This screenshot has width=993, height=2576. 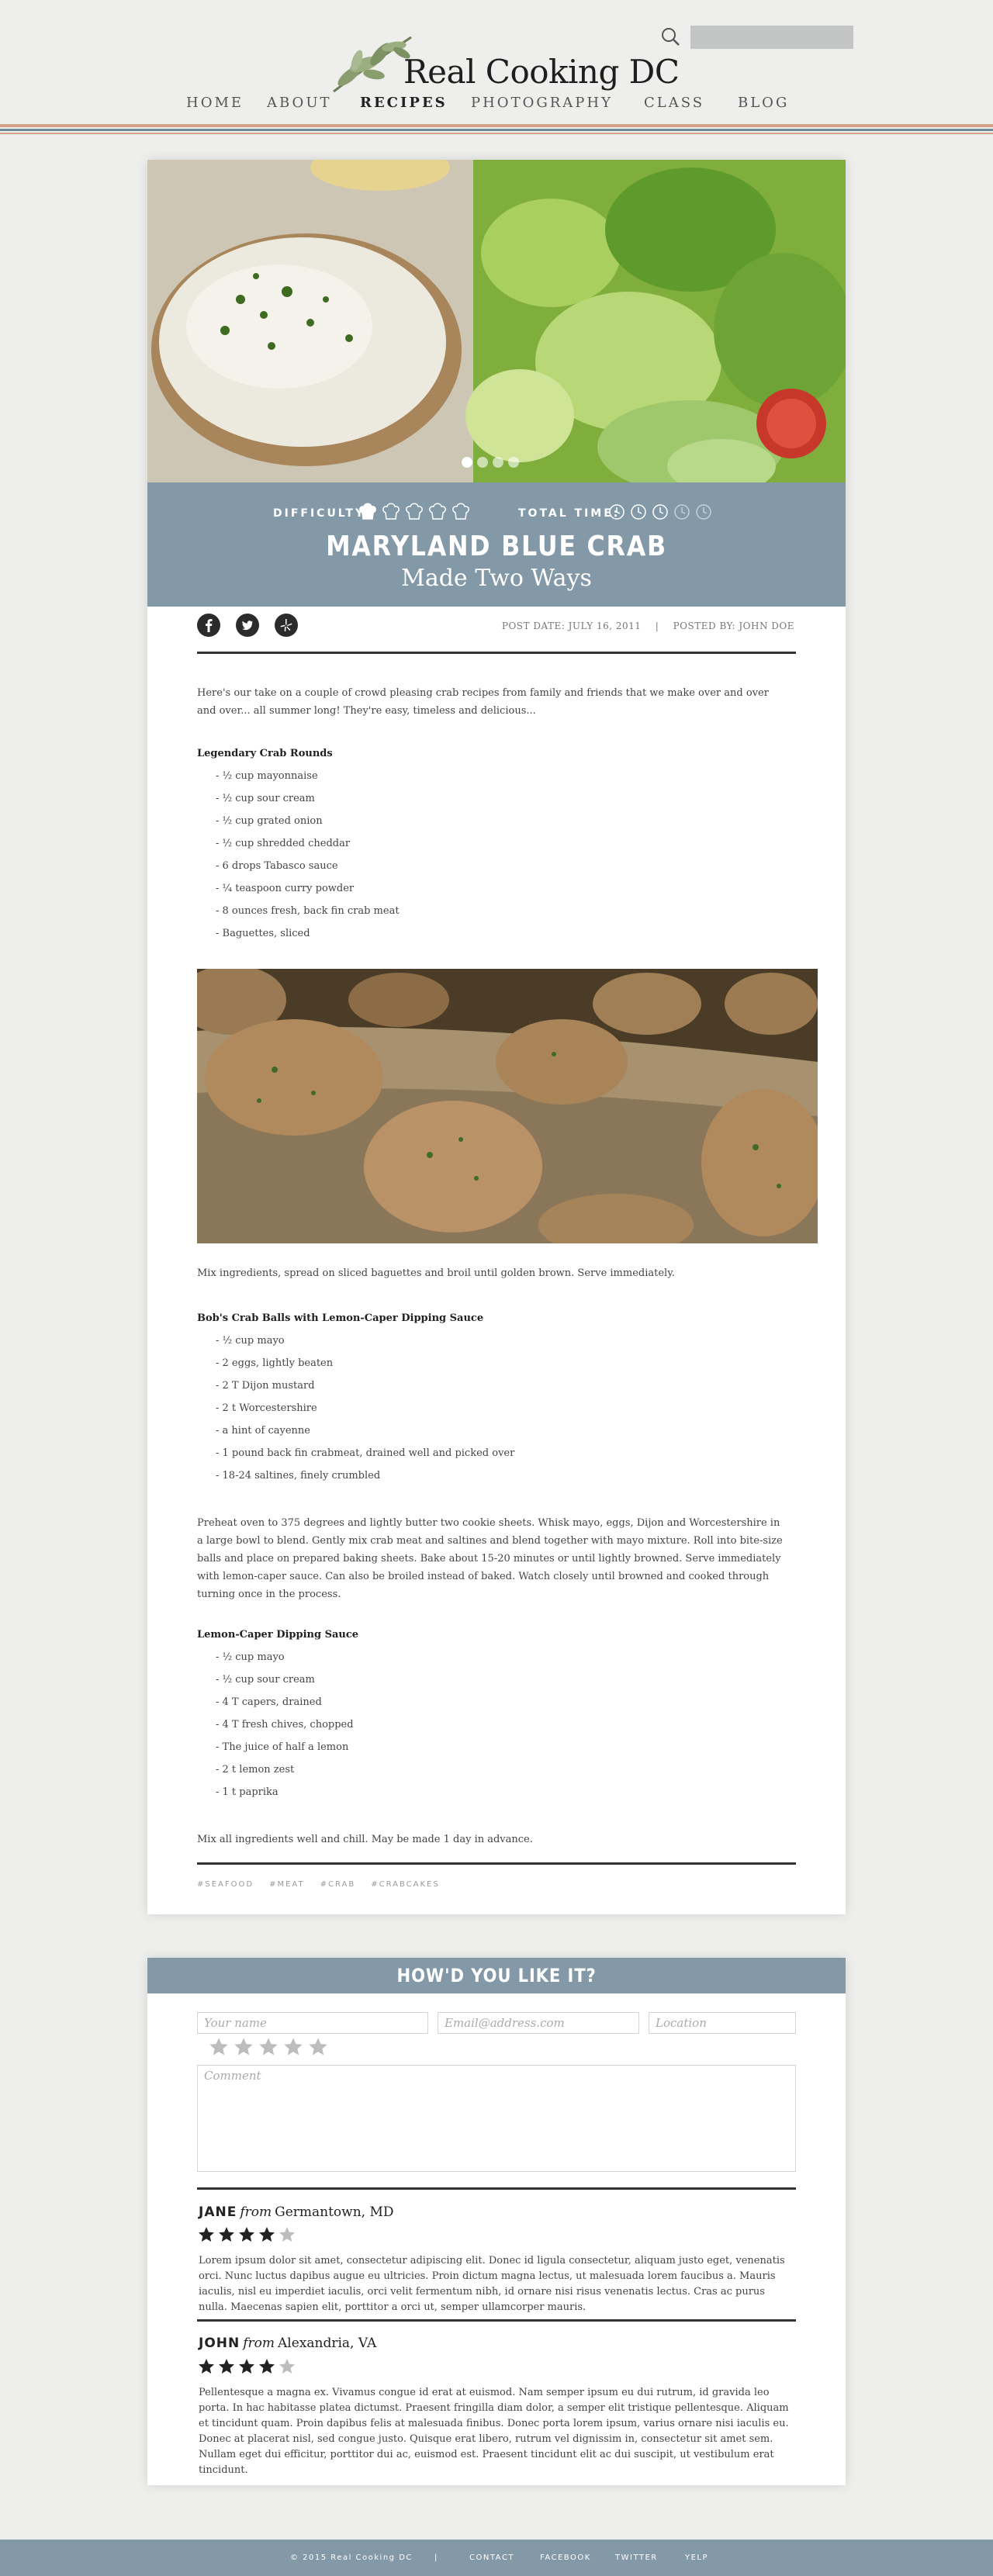 I want to click on list-item: - ½ cup shredded cheddar, so click(x=283, y=843).